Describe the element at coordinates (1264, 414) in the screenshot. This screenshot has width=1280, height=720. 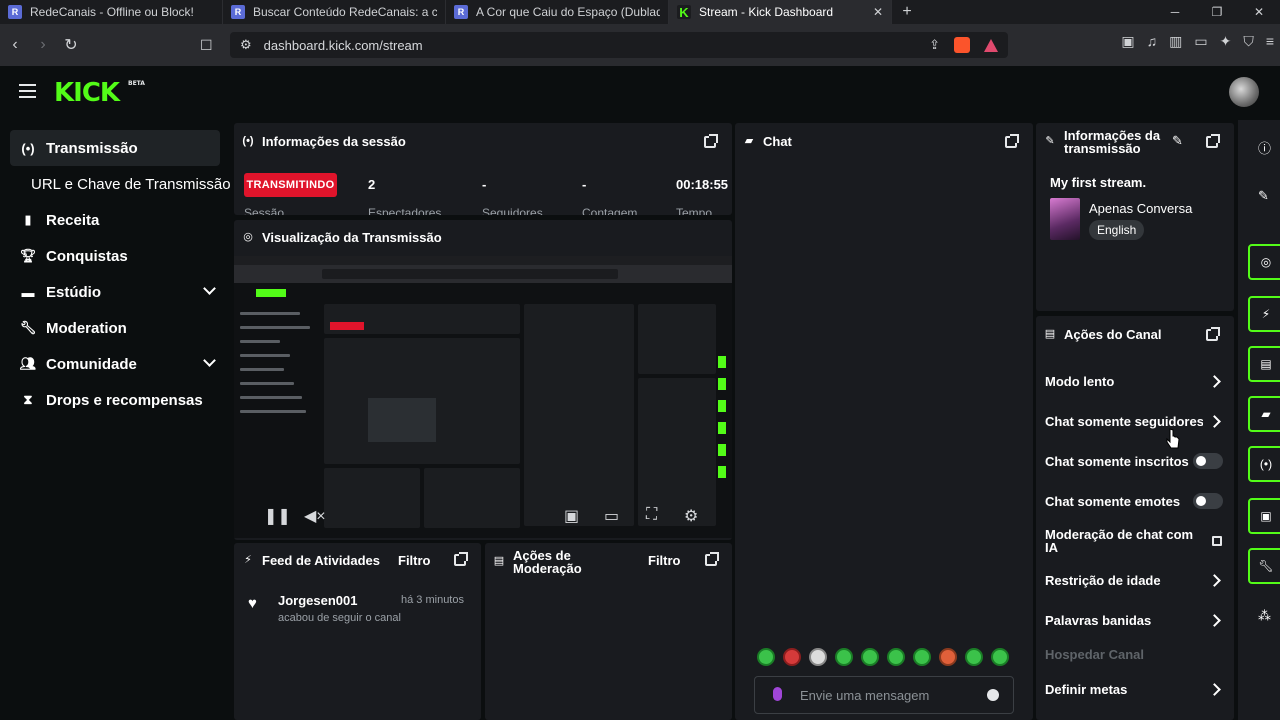
I see `rail-chat-icon: ▰` at that location.